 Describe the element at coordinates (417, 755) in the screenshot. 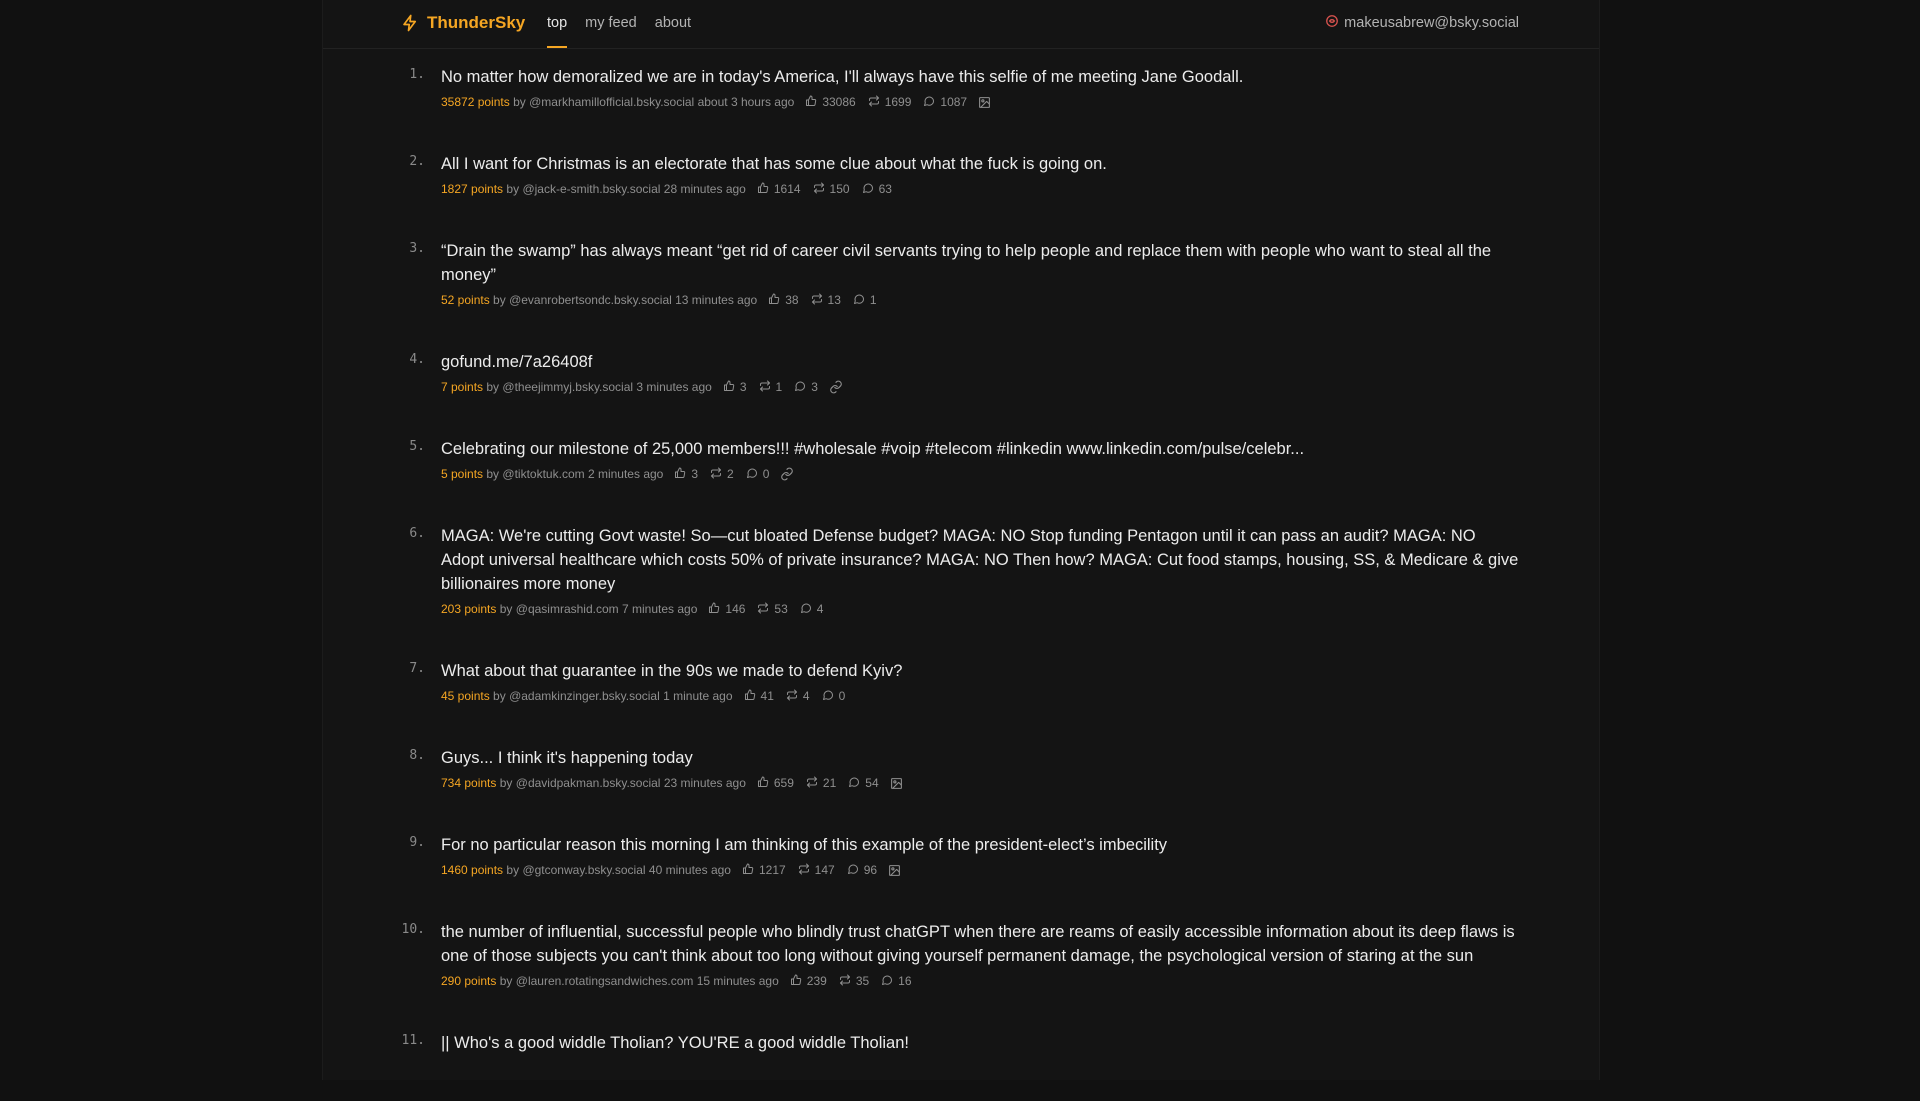

I see `post-rank: 8.` at that location.